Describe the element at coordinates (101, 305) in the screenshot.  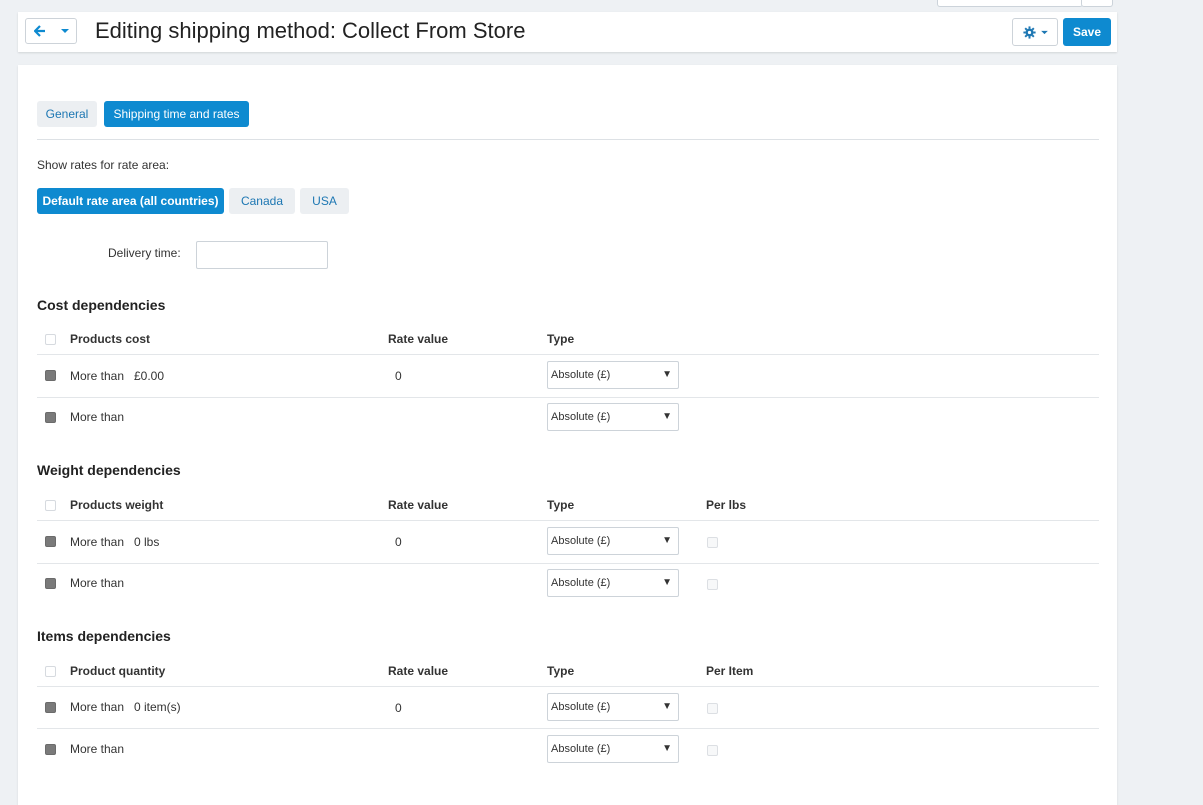
I see `cost-section-title: Cost dependencies` at that location.